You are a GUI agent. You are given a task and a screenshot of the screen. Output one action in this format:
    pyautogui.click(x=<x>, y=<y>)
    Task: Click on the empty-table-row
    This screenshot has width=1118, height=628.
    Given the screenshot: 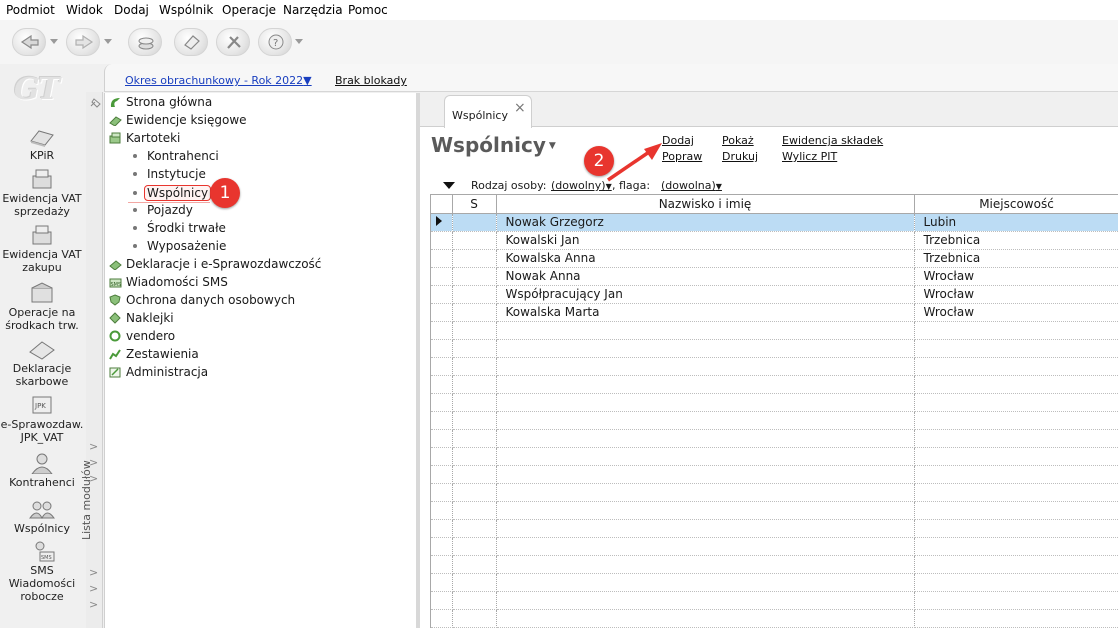 What is the action you would take?
    pyautogui.click(x=774, y=564)
    